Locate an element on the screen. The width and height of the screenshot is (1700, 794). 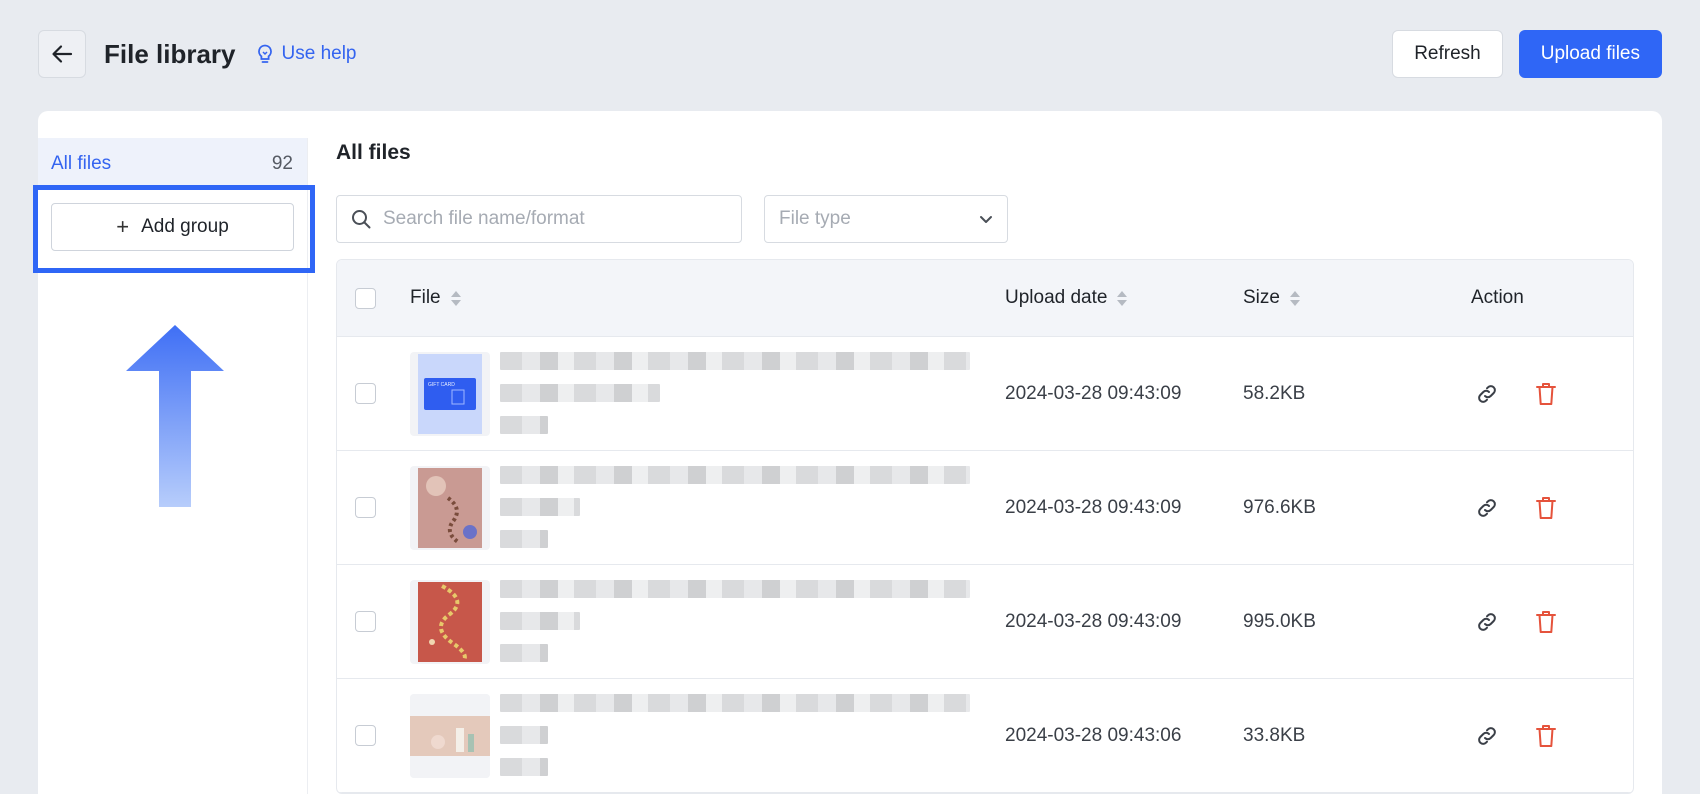
up-arrow-icon is located at coordinates (175, 416).